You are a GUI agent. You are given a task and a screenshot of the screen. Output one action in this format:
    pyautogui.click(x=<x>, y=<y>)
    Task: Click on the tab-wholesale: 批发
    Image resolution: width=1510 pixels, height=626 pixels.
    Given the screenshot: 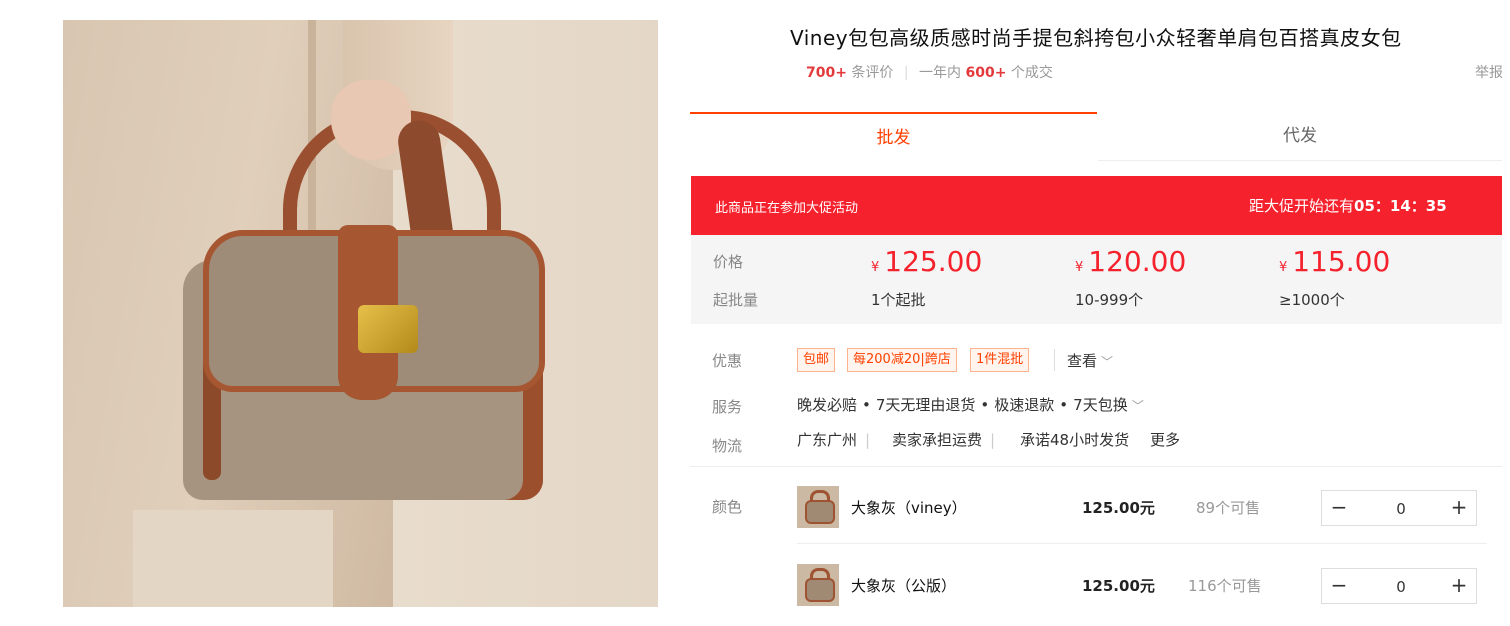 What is the action you would take?
    pyautogui.click(x=893, y=136)
    